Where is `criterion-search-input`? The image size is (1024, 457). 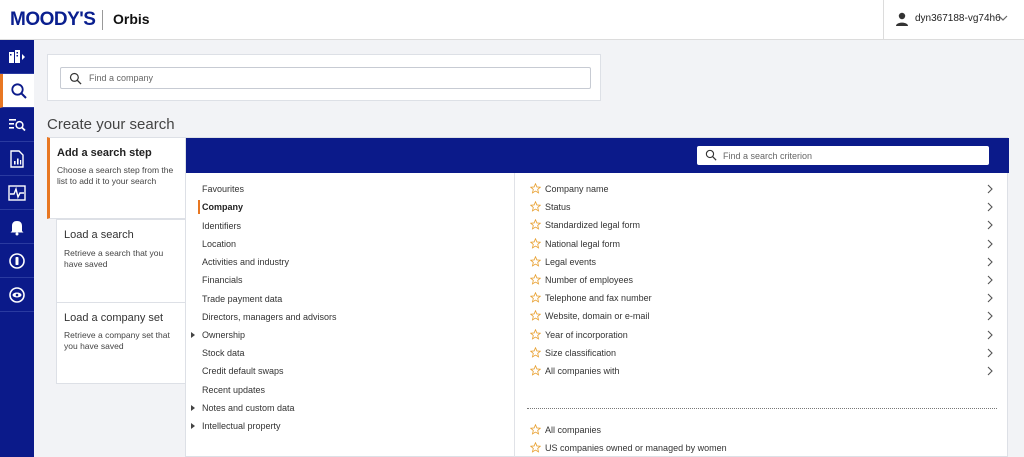
criterion-search-input is located at coordinates (850, 155).